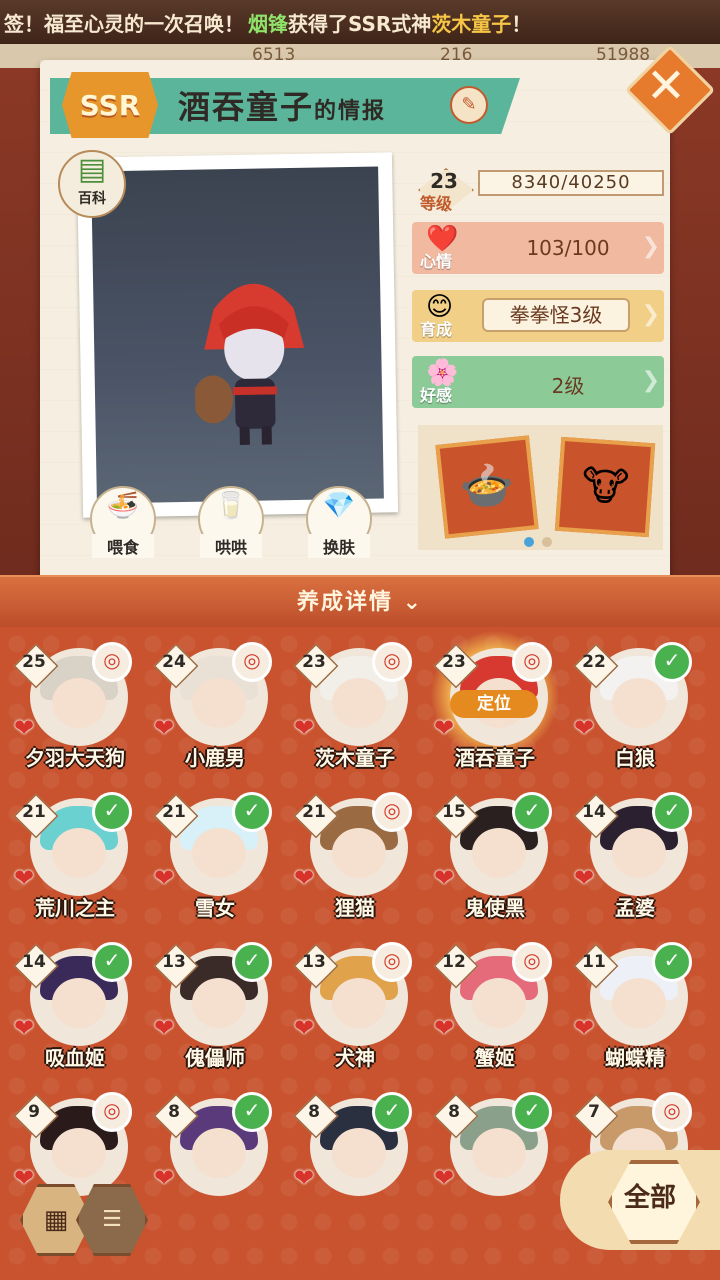  What do you see at coordinates (471, 23) in the screenshot?
I see `ticker-shikigami: 茨木童子` at bounding box center [471, 23].